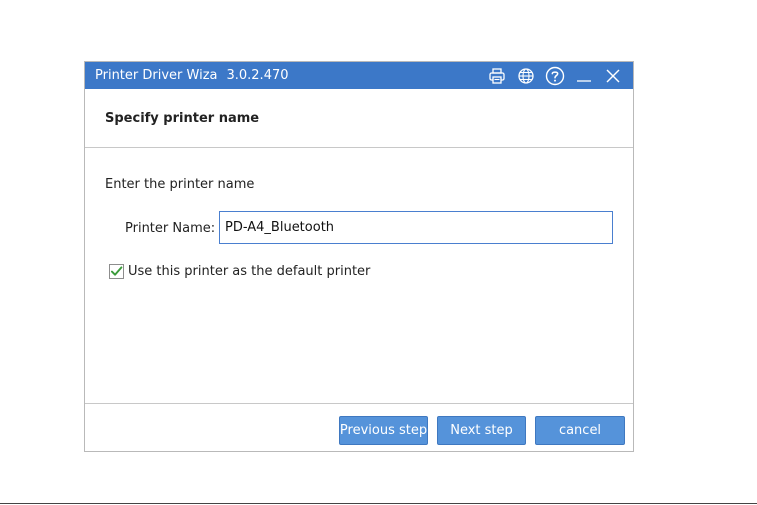 The width and height of the screenshot is (757, 505). What do you see at coordinates (359, 118) in the screenshot?
I see `step-header: Specify printer name` at bounding box center [359, 118].